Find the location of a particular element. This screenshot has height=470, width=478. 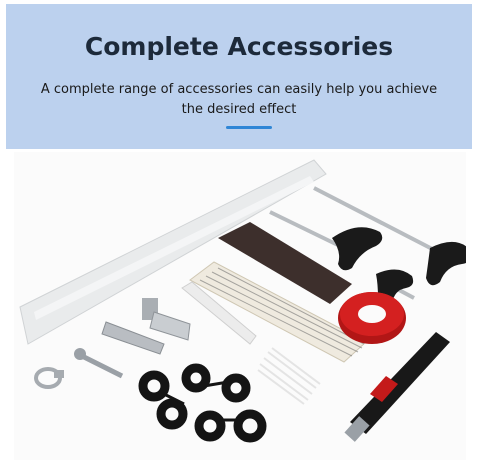

hose-clamp is located at coordinates (49, 378).